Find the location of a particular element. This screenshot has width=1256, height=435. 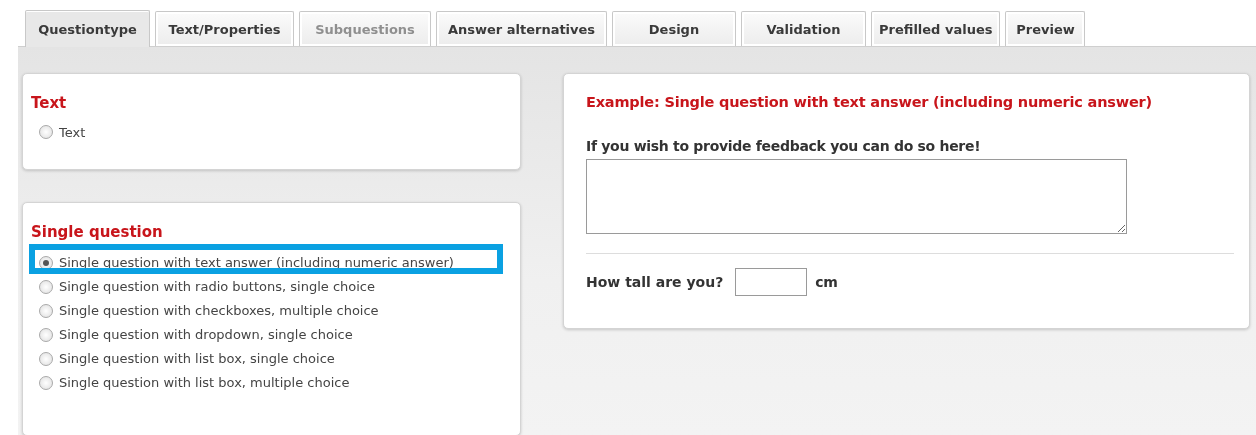

question-label: How tall are you? is located at coordinates (655, 282).